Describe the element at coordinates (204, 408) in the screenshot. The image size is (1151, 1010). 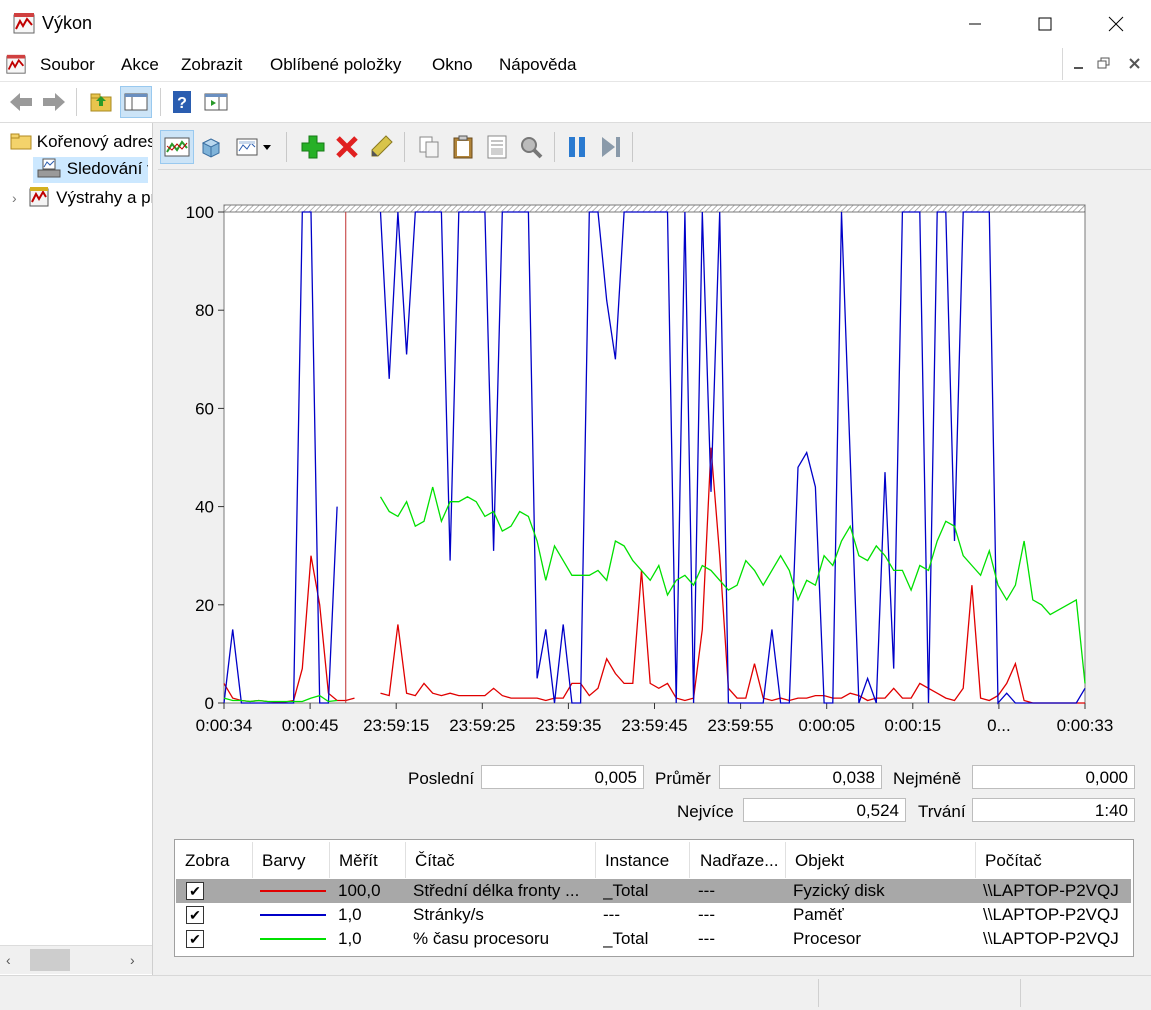
I see `y-tick-label: 60` at that location.